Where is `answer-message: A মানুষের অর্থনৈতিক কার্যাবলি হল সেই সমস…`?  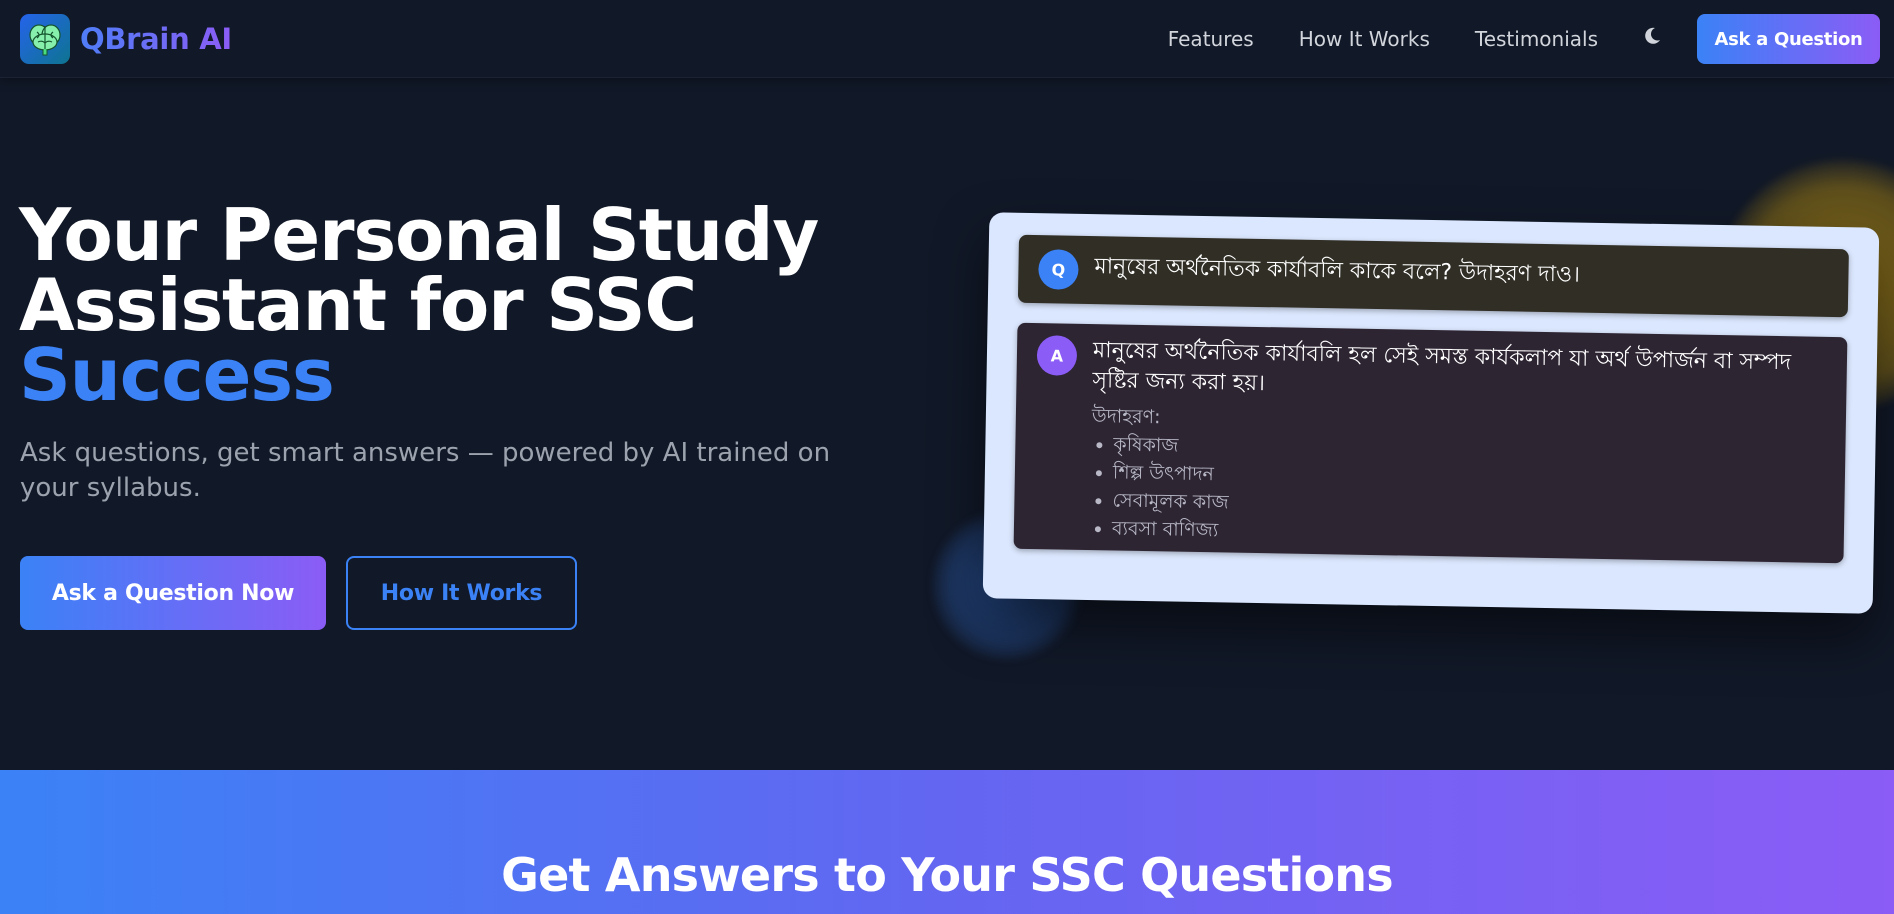
answer-message: A মানুষের অর্থনৈতিক কার্যাবলি হল সেই সমস… is located at coordinates (1430, 443).